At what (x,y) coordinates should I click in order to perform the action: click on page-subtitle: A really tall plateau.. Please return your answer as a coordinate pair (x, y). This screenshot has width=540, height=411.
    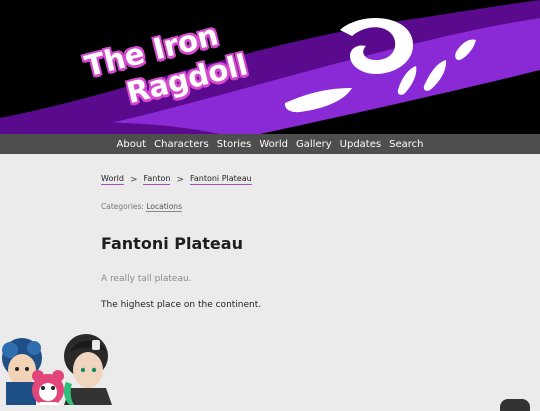
    Looking at the image, I should click on (146, 279).